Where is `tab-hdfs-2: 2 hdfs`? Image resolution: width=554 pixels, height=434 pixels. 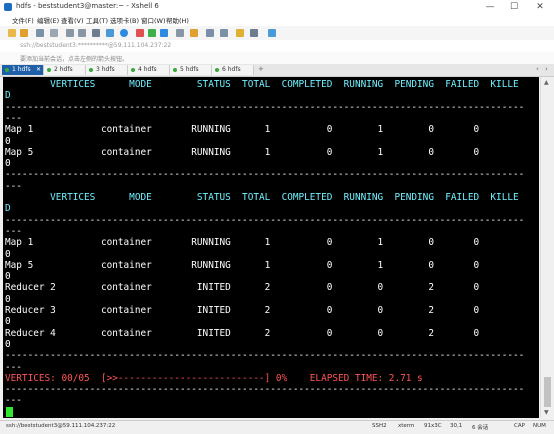 tab-hdfs-2: 2 hdfs is located at coordinates (65, 70).